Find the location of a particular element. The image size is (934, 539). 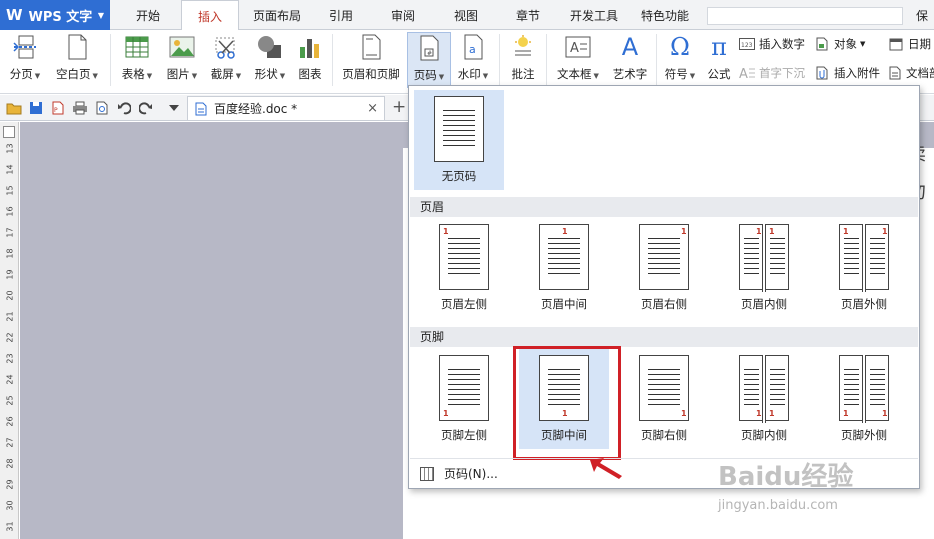

page-break-button: 分页 ▼ is located at coordinates (25, 60).